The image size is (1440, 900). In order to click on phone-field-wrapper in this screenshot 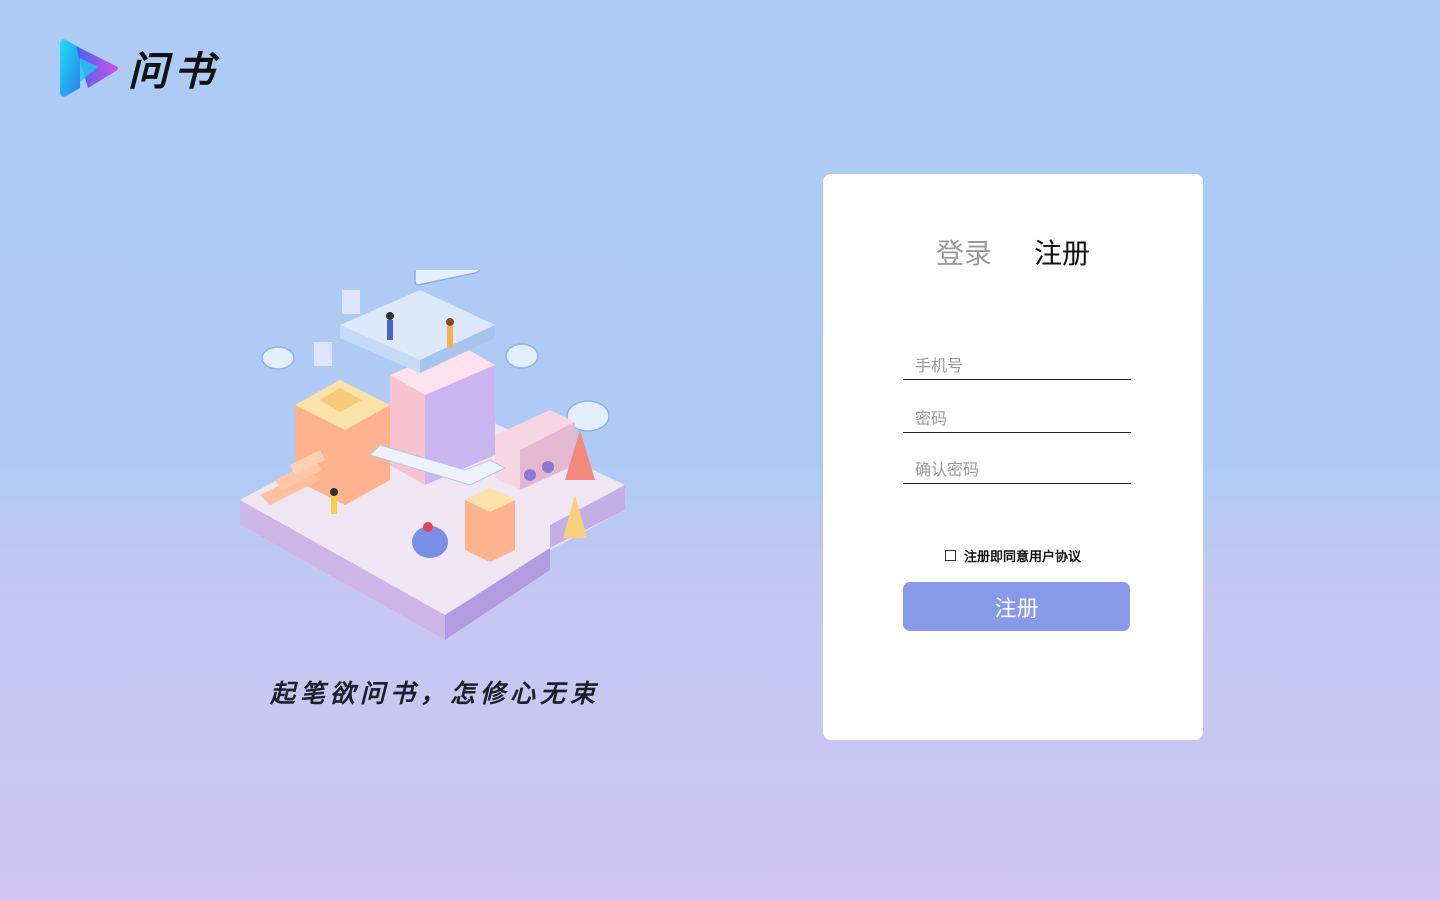, I will do `click(1017, 366)`.